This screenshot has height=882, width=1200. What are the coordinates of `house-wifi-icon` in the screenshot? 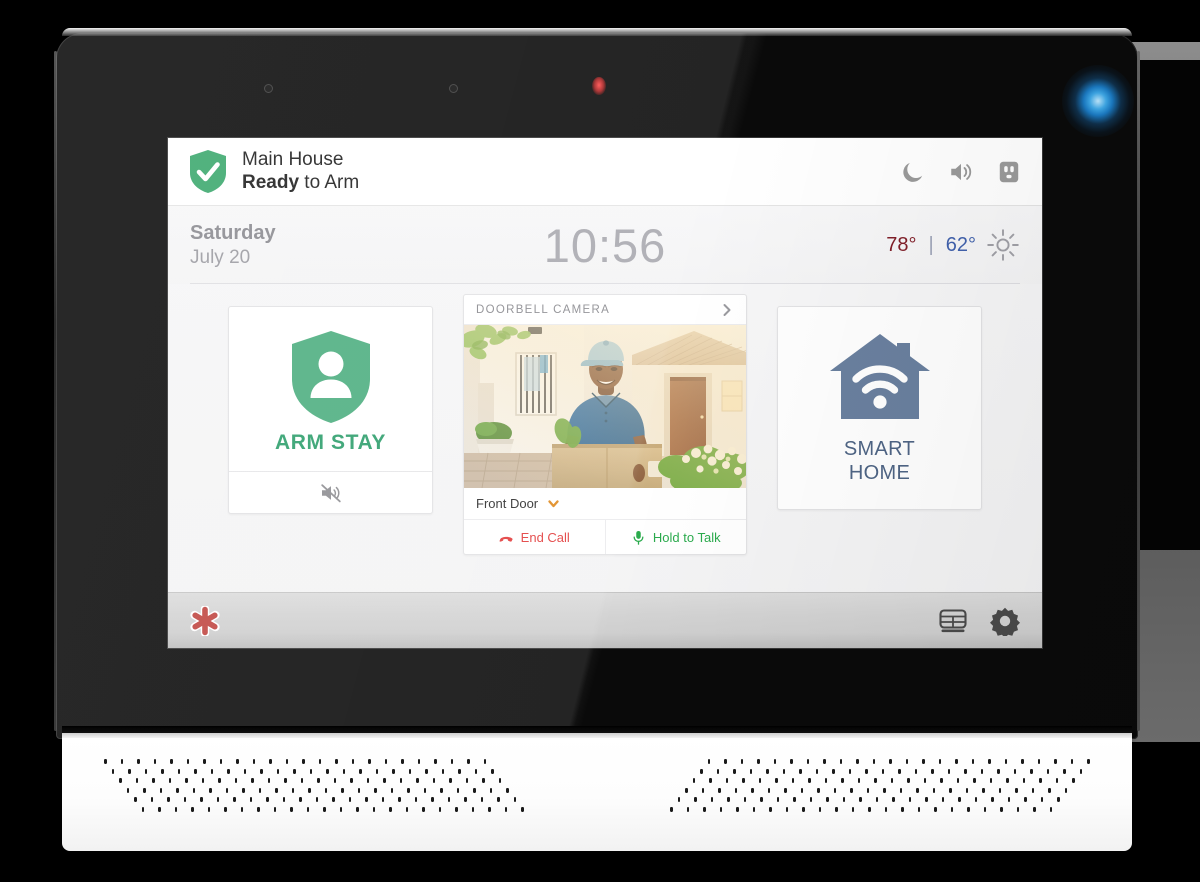 It's located at (879, 376).